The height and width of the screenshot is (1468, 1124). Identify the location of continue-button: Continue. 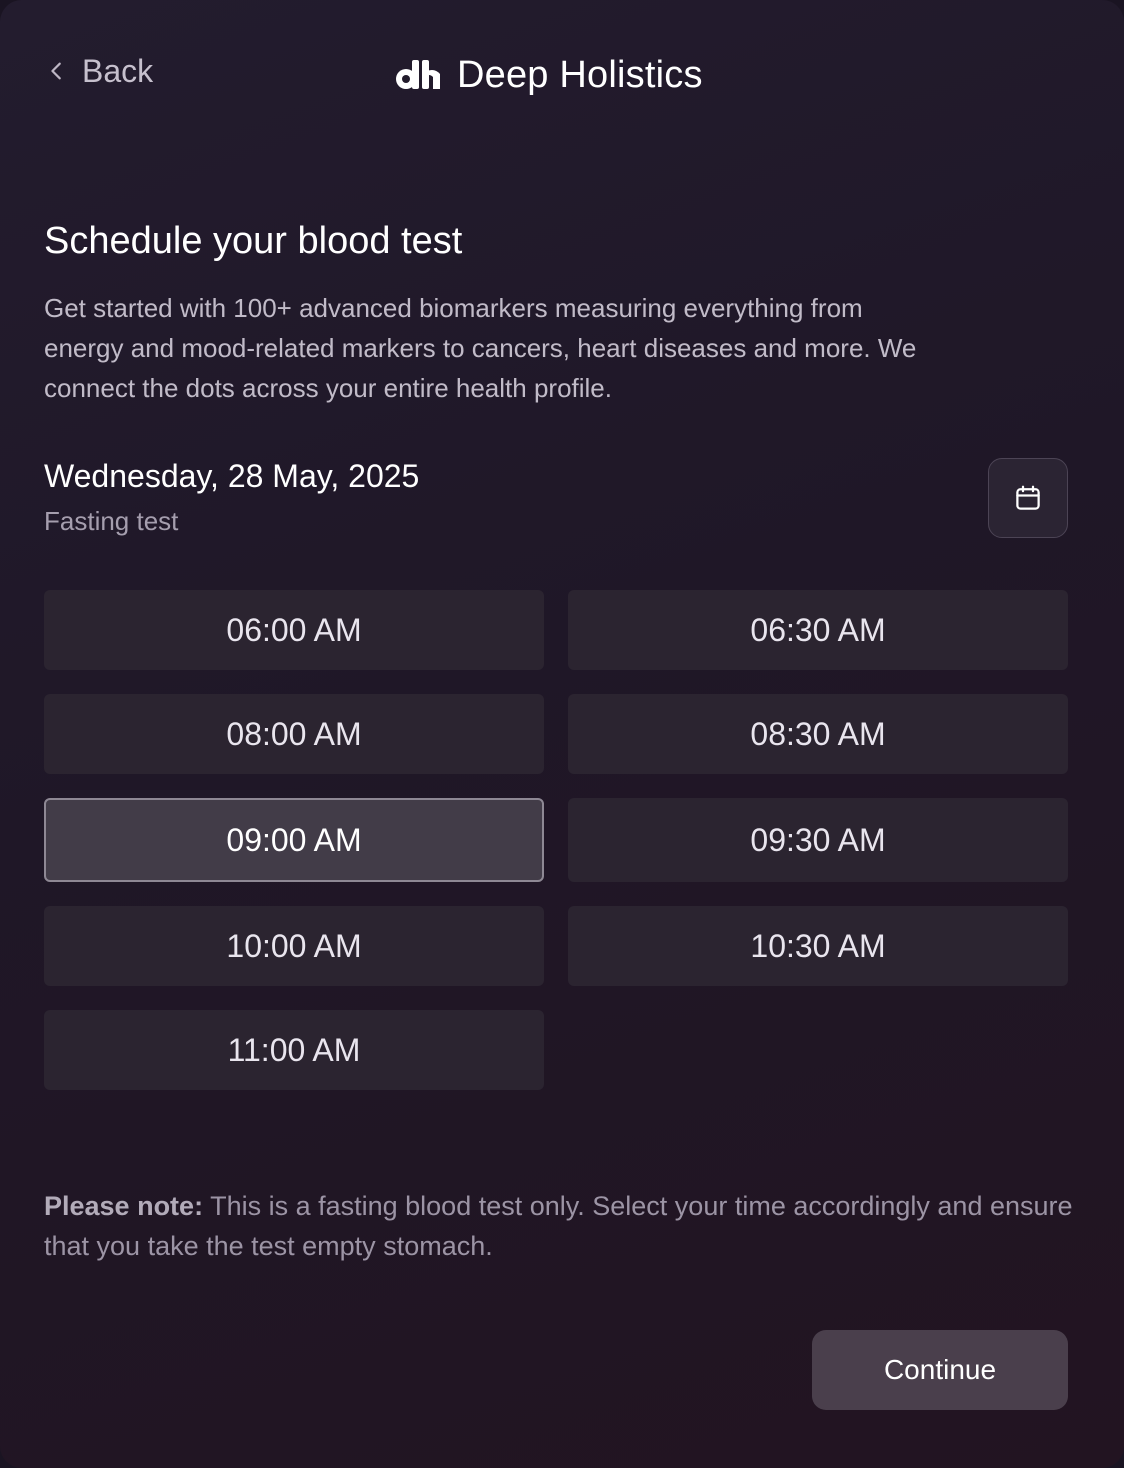
(940, 1370).